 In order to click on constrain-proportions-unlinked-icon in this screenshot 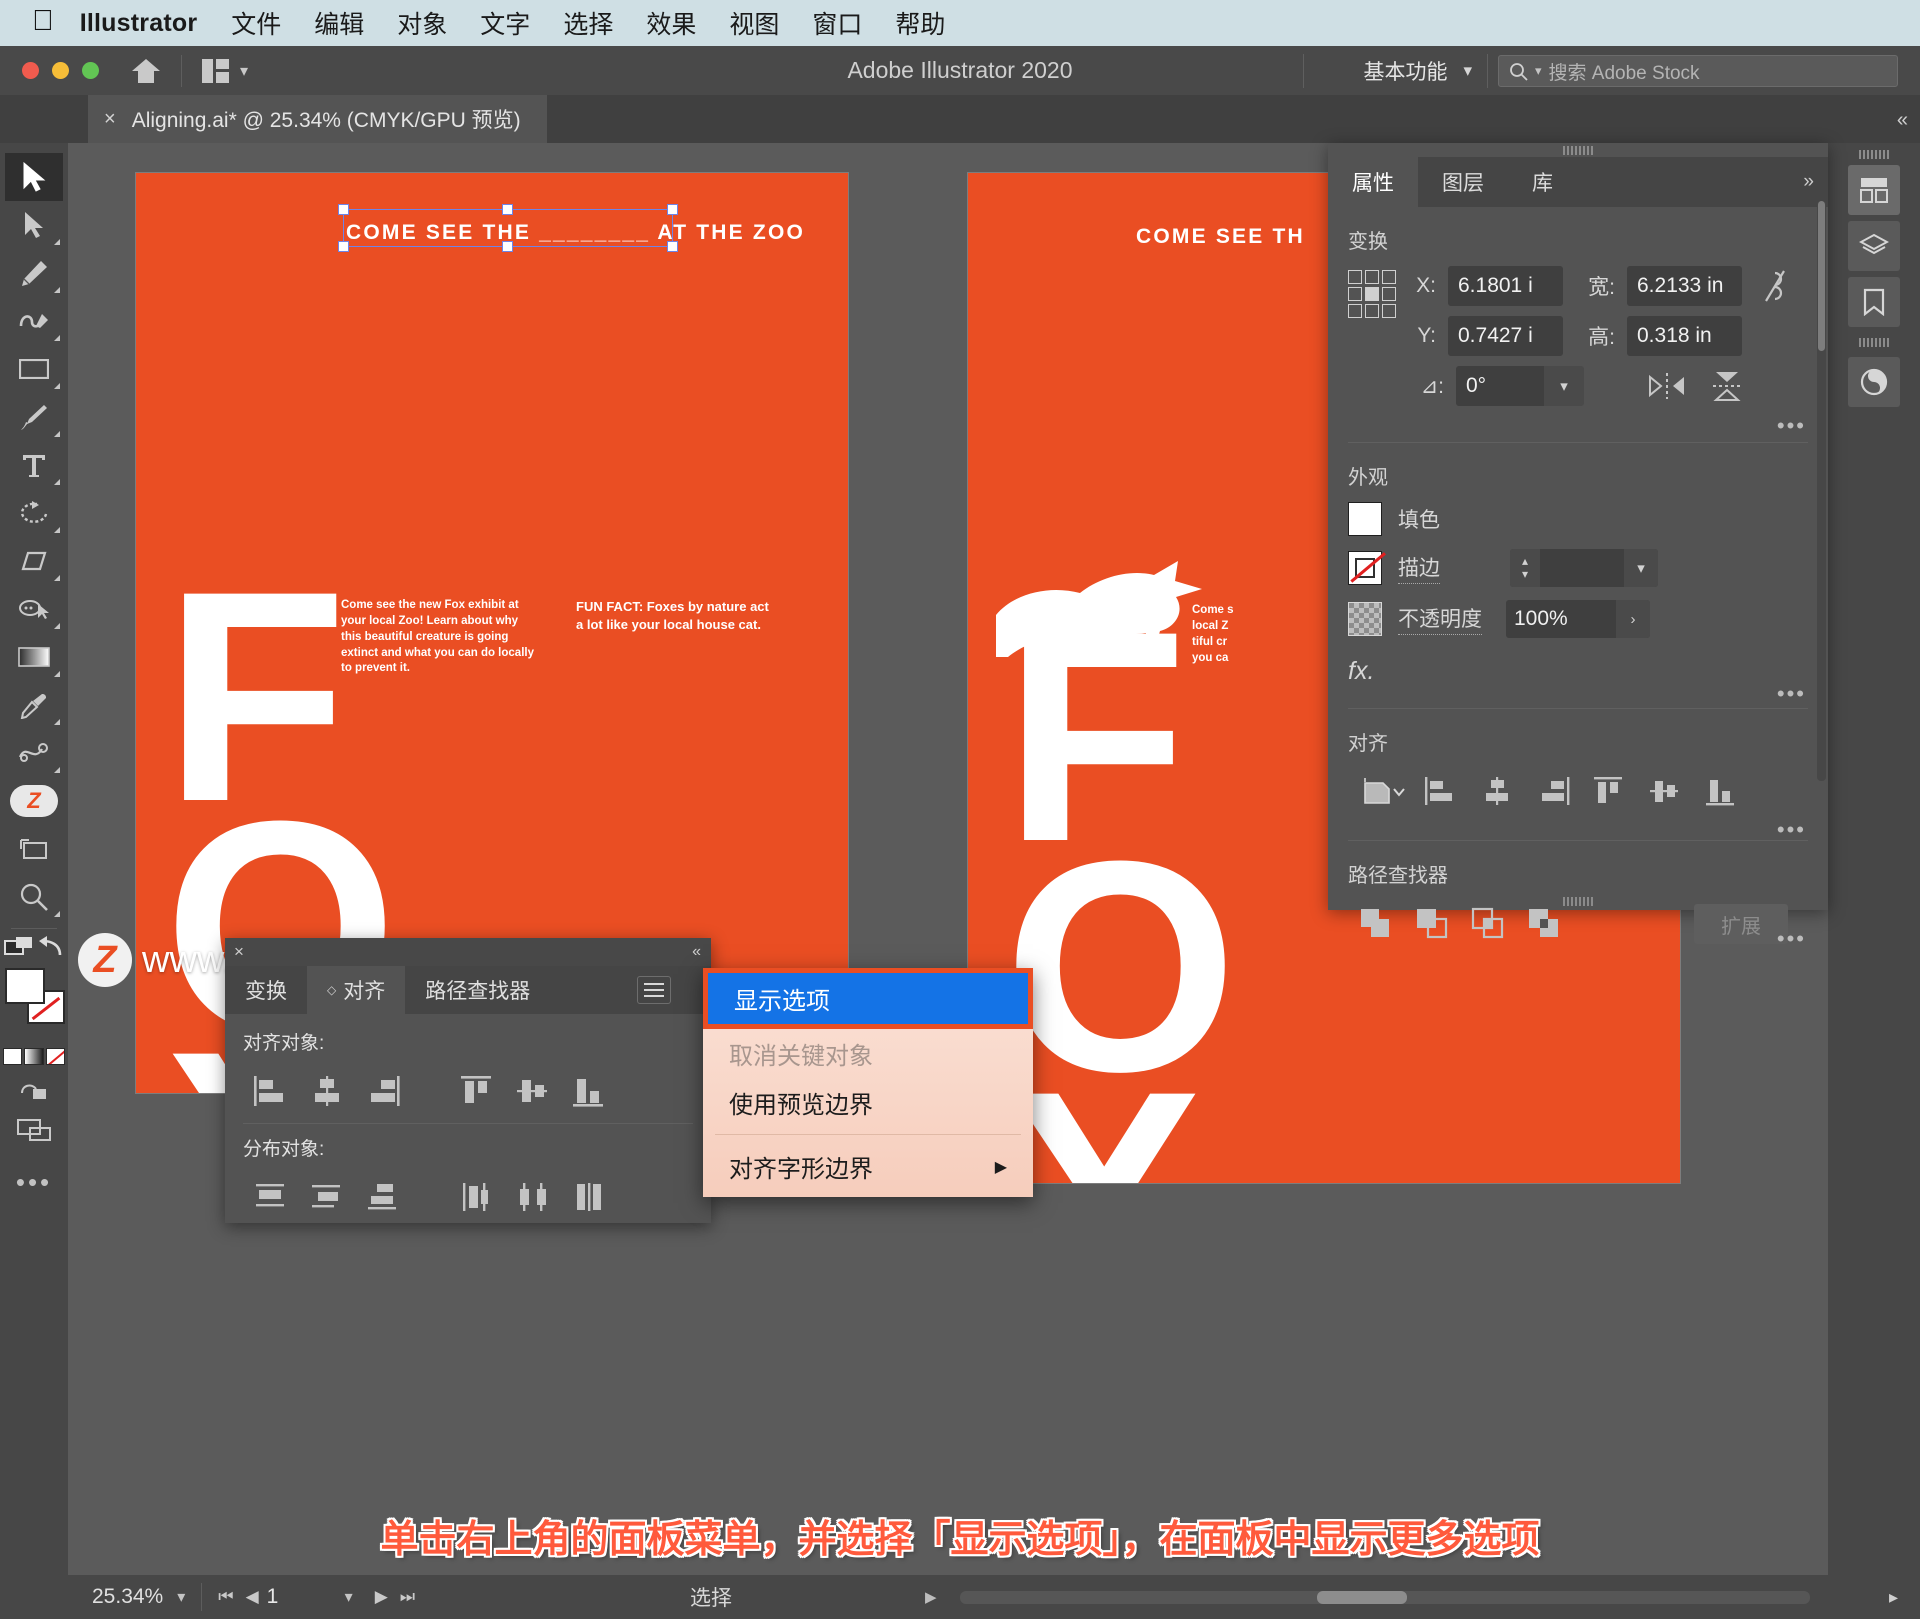, I will do `click(1775, 286)`.